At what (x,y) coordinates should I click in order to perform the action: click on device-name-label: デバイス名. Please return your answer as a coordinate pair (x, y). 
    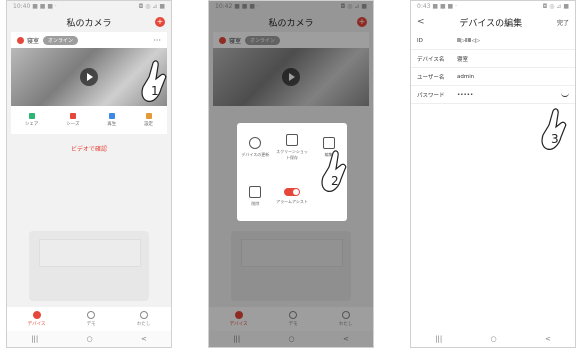
    Looking at the image, I should click on (431, 59).